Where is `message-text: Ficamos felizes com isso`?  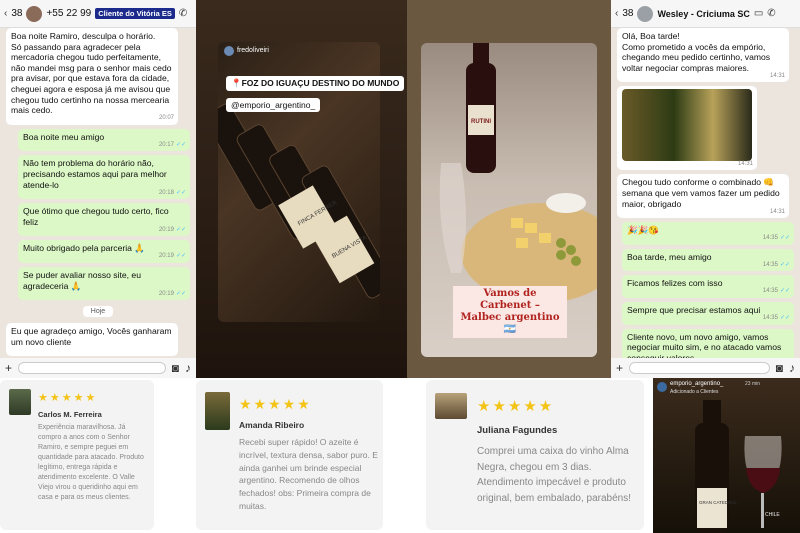 message-text: Ficamos felizes com isso is located at coordinates (675, 283).